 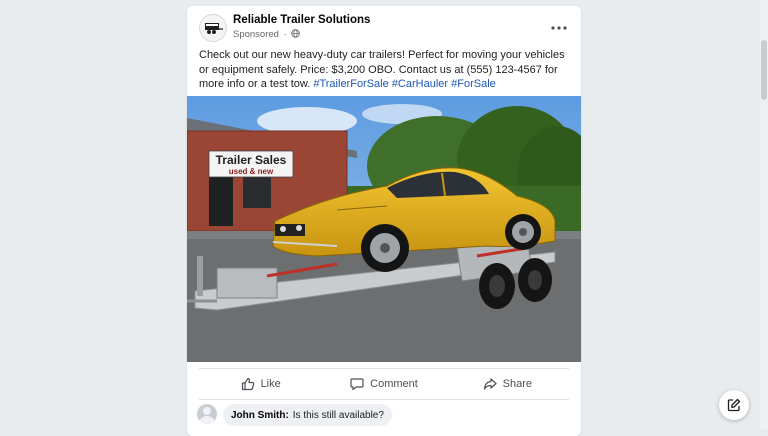 I want to click on post-actions: Like Comment Share, so click(x=384, y=384).